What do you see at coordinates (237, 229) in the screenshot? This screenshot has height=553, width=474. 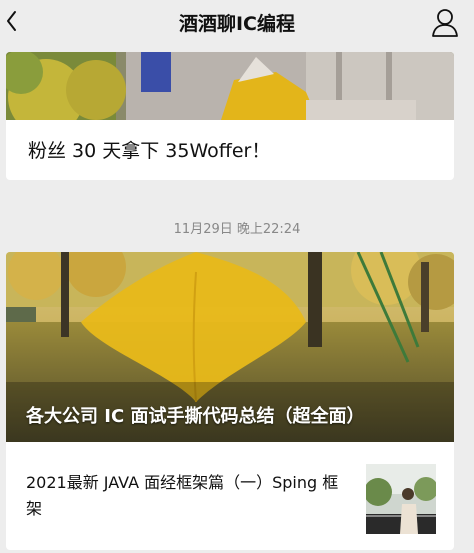 I see `message-timestamp: 11月29日 晚上22:24` at bounding box center [237, 229].